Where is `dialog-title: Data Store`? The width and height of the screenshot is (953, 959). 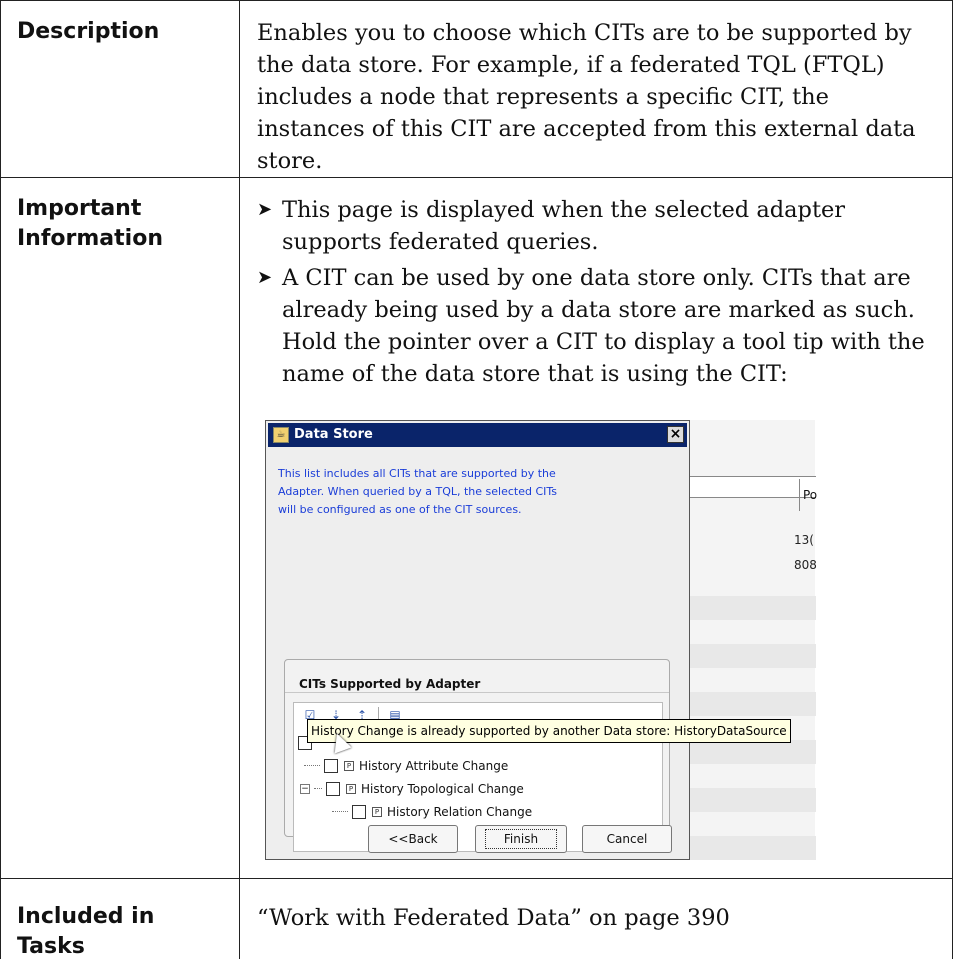
dialog-title: Data Store is located at coordinates (333, 434).